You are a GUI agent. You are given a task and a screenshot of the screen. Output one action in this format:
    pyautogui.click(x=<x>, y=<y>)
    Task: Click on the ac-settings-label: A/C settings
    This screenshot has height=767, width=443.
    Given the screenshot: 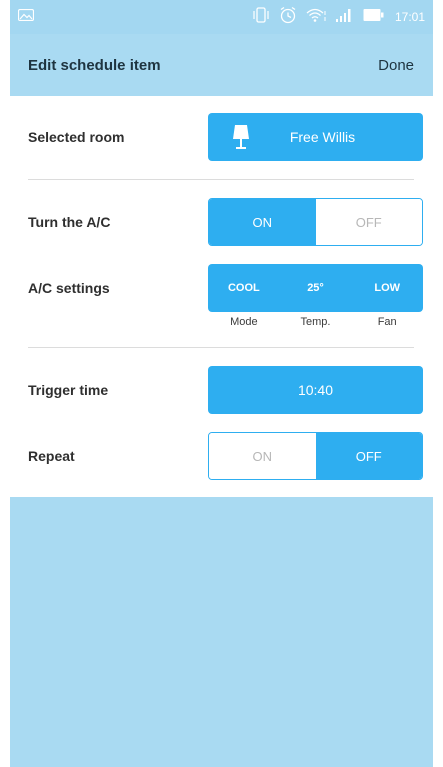 What is the action you would take?
    pyautogui.click(x=69, y=288)
    